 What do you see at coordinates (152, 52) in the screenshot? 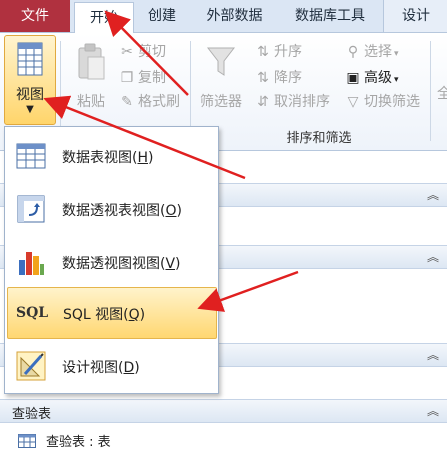
I see `cut-label: 剪切` at bounding box center [152, 52].